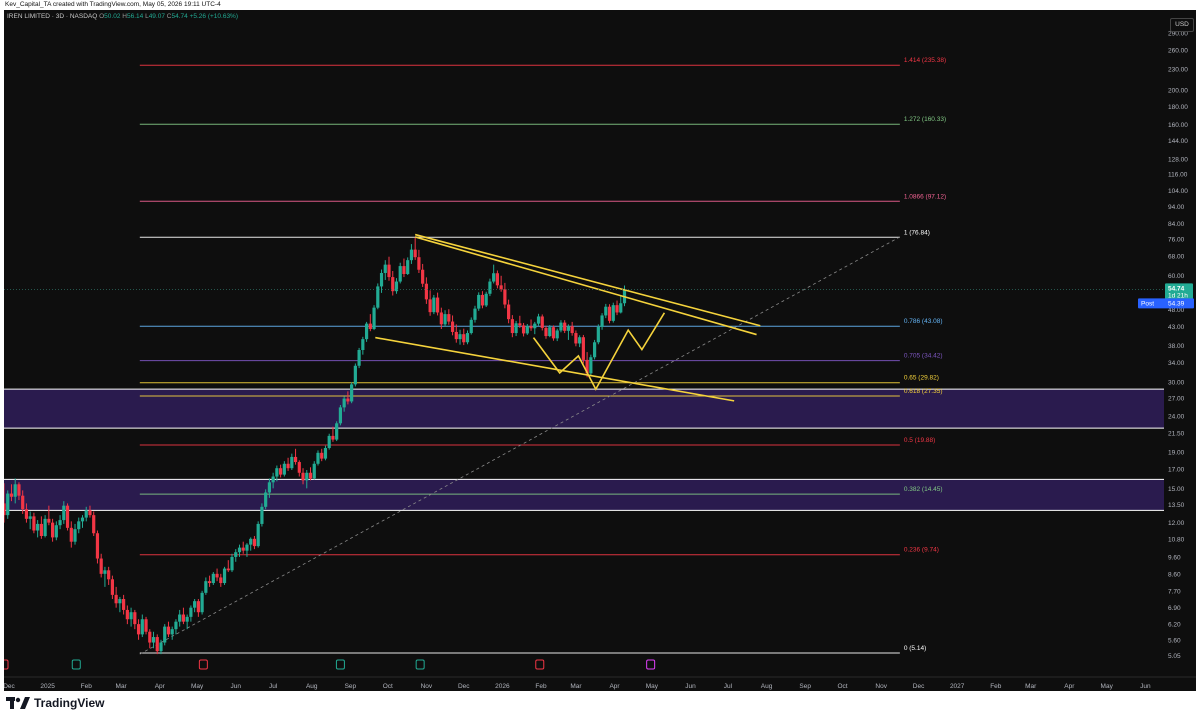 This screenshot has width=1200, height=716. What do you see at coordinates (312, 686) in the screenshot?
I see `time-tick-label: Aug` at bounding box center [312, 686].